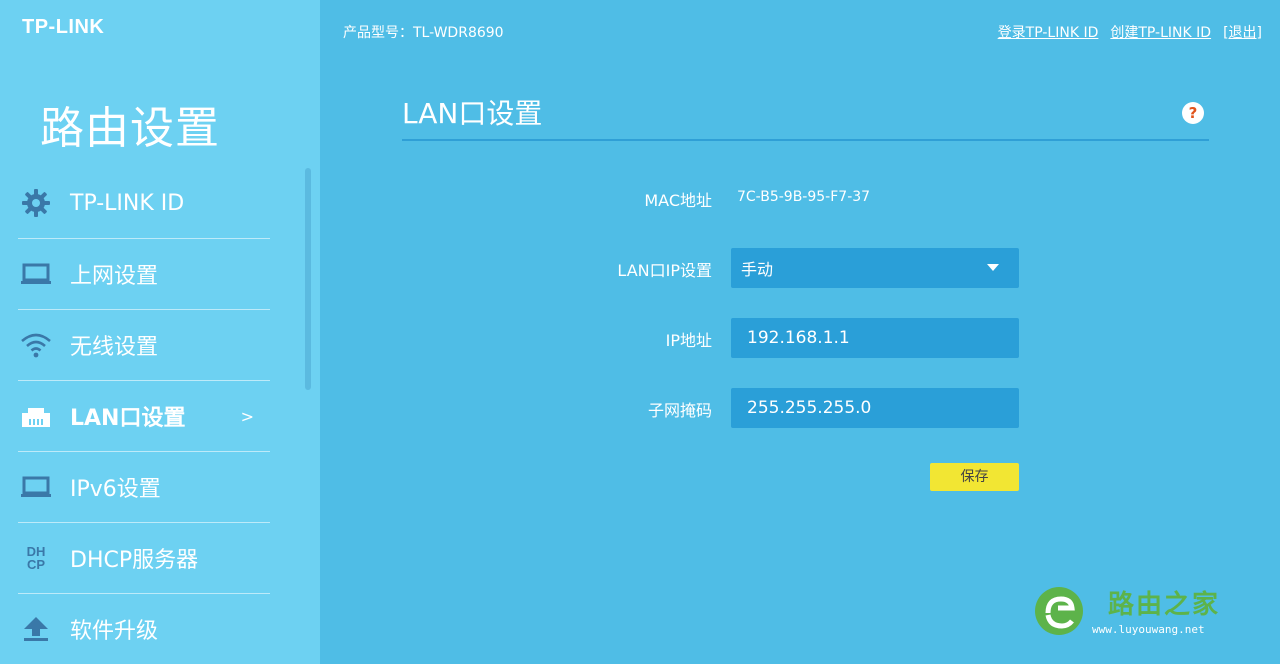 Image resolution: width=1280 pixels, height=664 pixels. What do you see at coordinates (805, 140) in the screenshot?
I see `title-divider` at bounding box center [805, 140].